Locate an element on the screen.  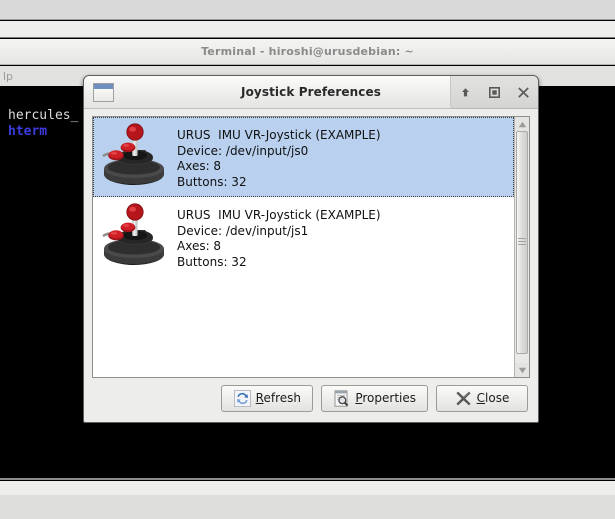
device-path: Device: /dev/input/js1 is located at coordinates (243, 230).